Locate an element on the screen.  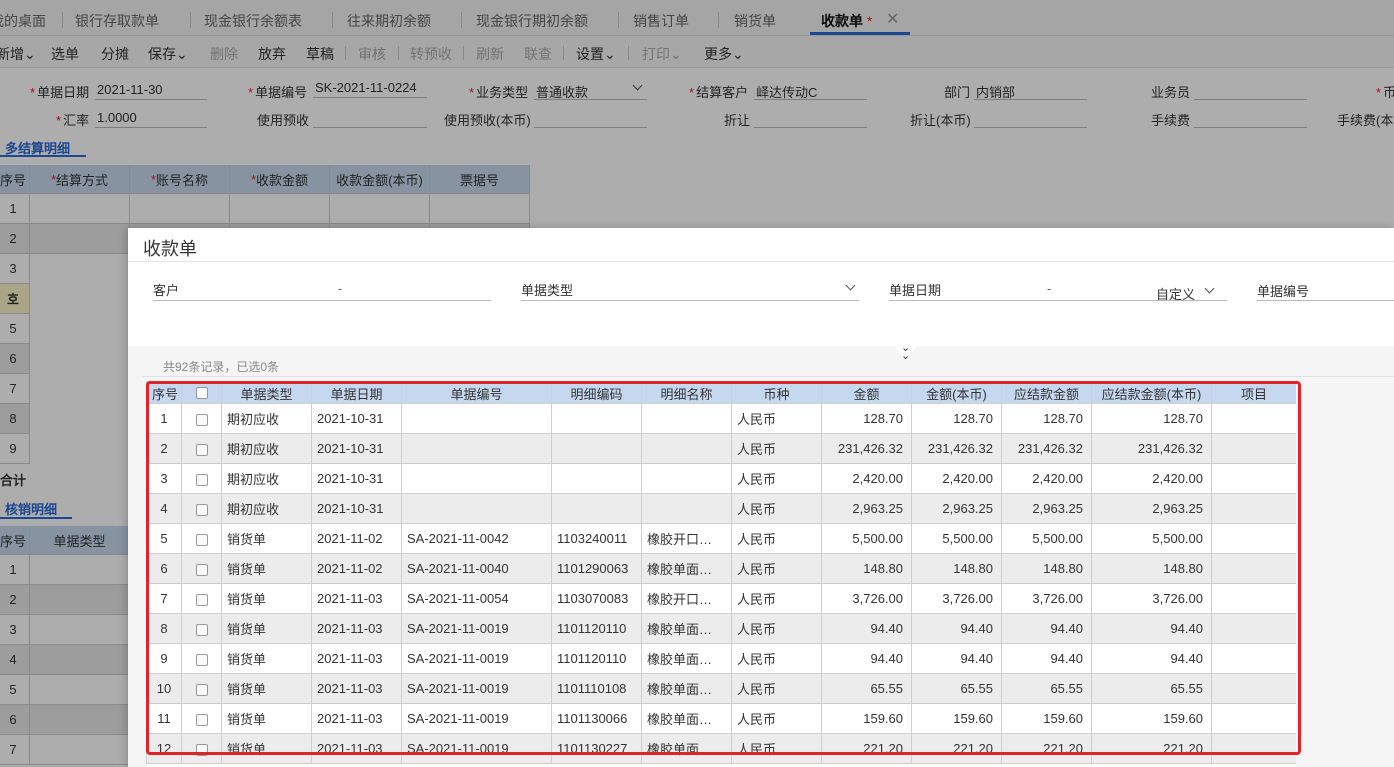
filter-doc-type-label: 单据类型 is located at coordinates (547, 290).